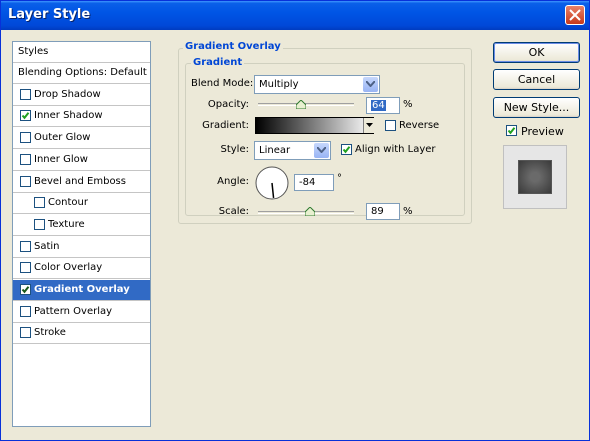 The image size is (590, 441). I want to click on scale-input: 89, so click(383, 211).